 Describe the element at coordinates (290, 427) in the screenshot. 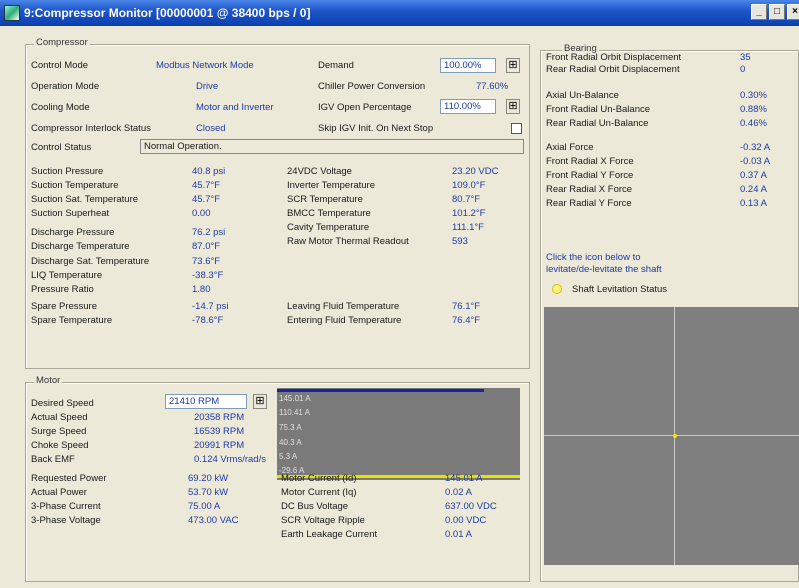

I see `graph-axis-label: 75.3 A` at that location.